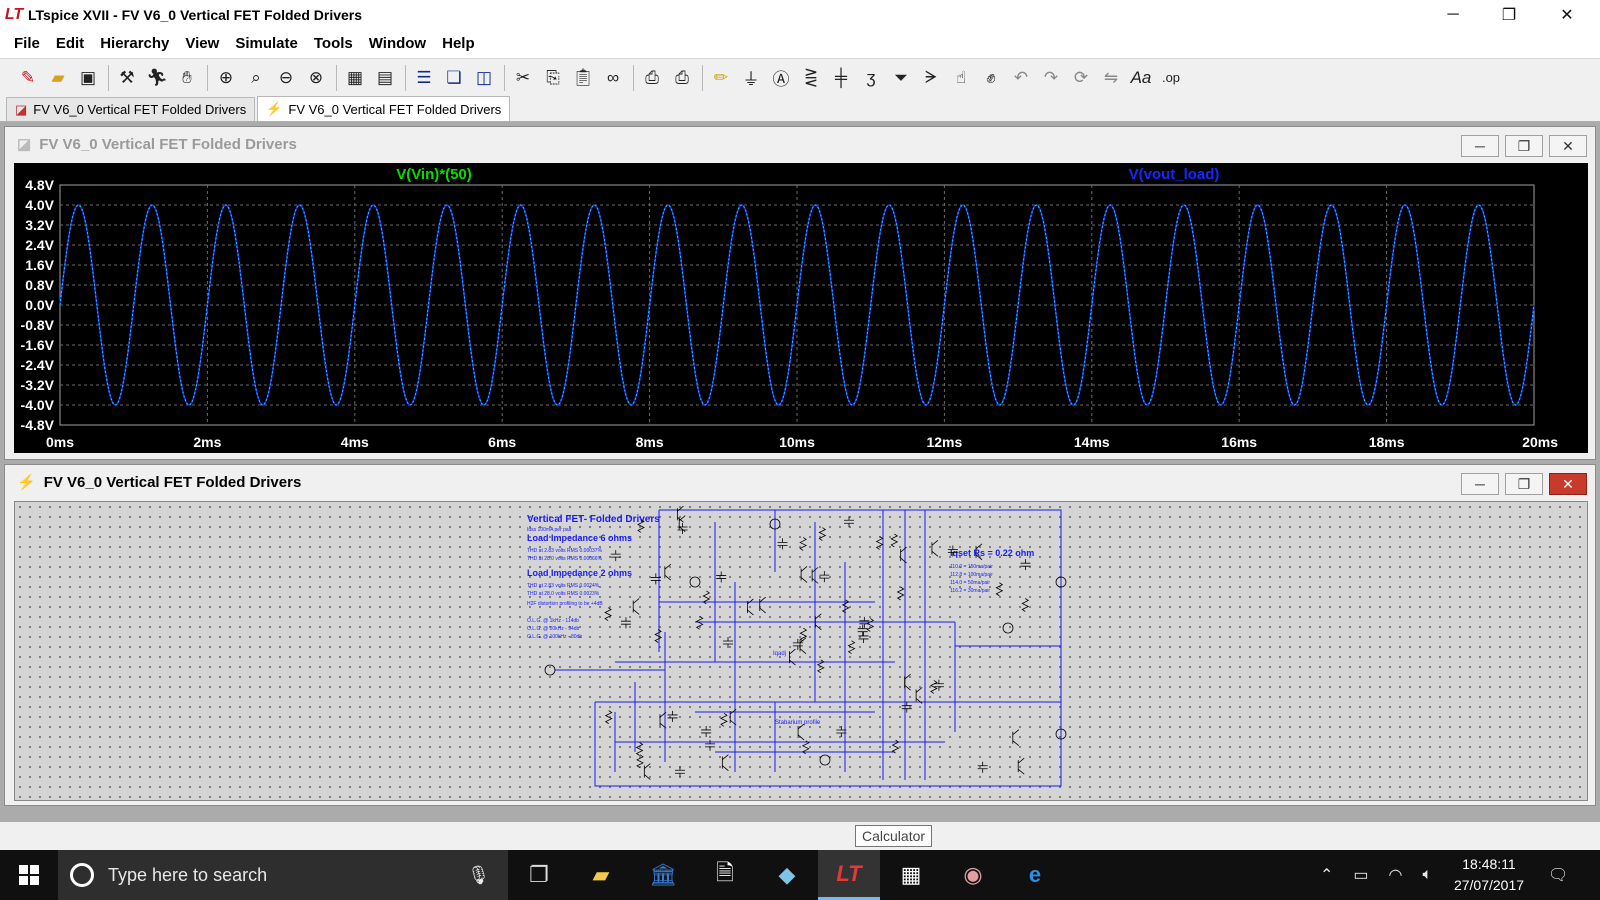  I want to click on diode-icon: ⏷, so click(901, 78).